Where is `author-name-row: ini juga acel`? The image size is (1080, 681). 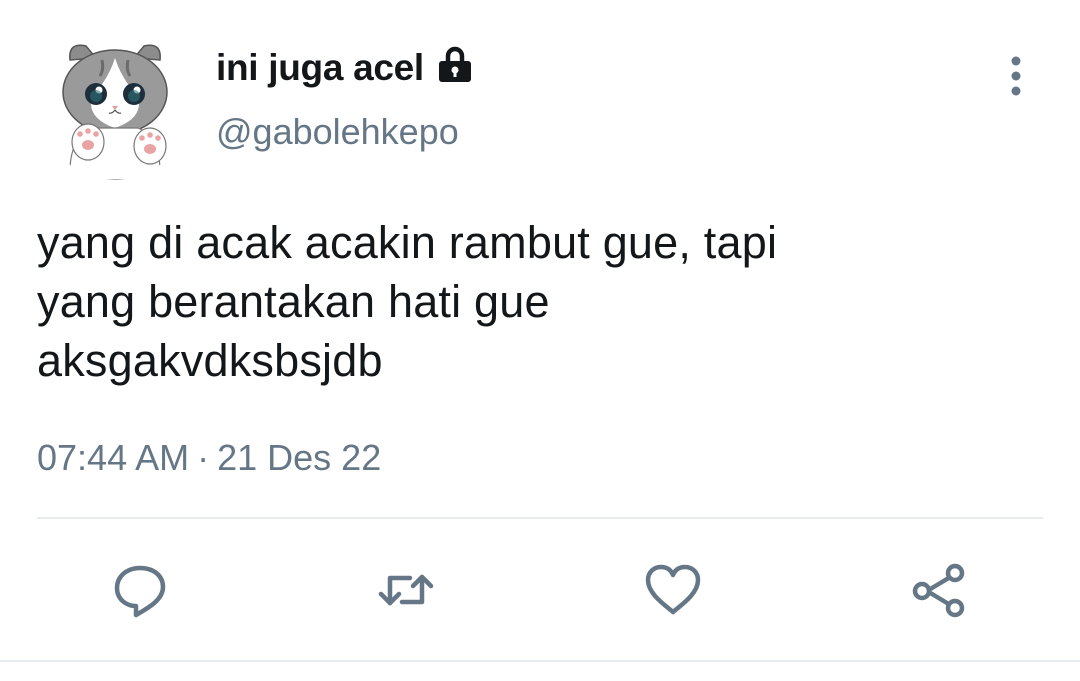 author-name-row: ini juga acel is located at coordinates (346, 68).